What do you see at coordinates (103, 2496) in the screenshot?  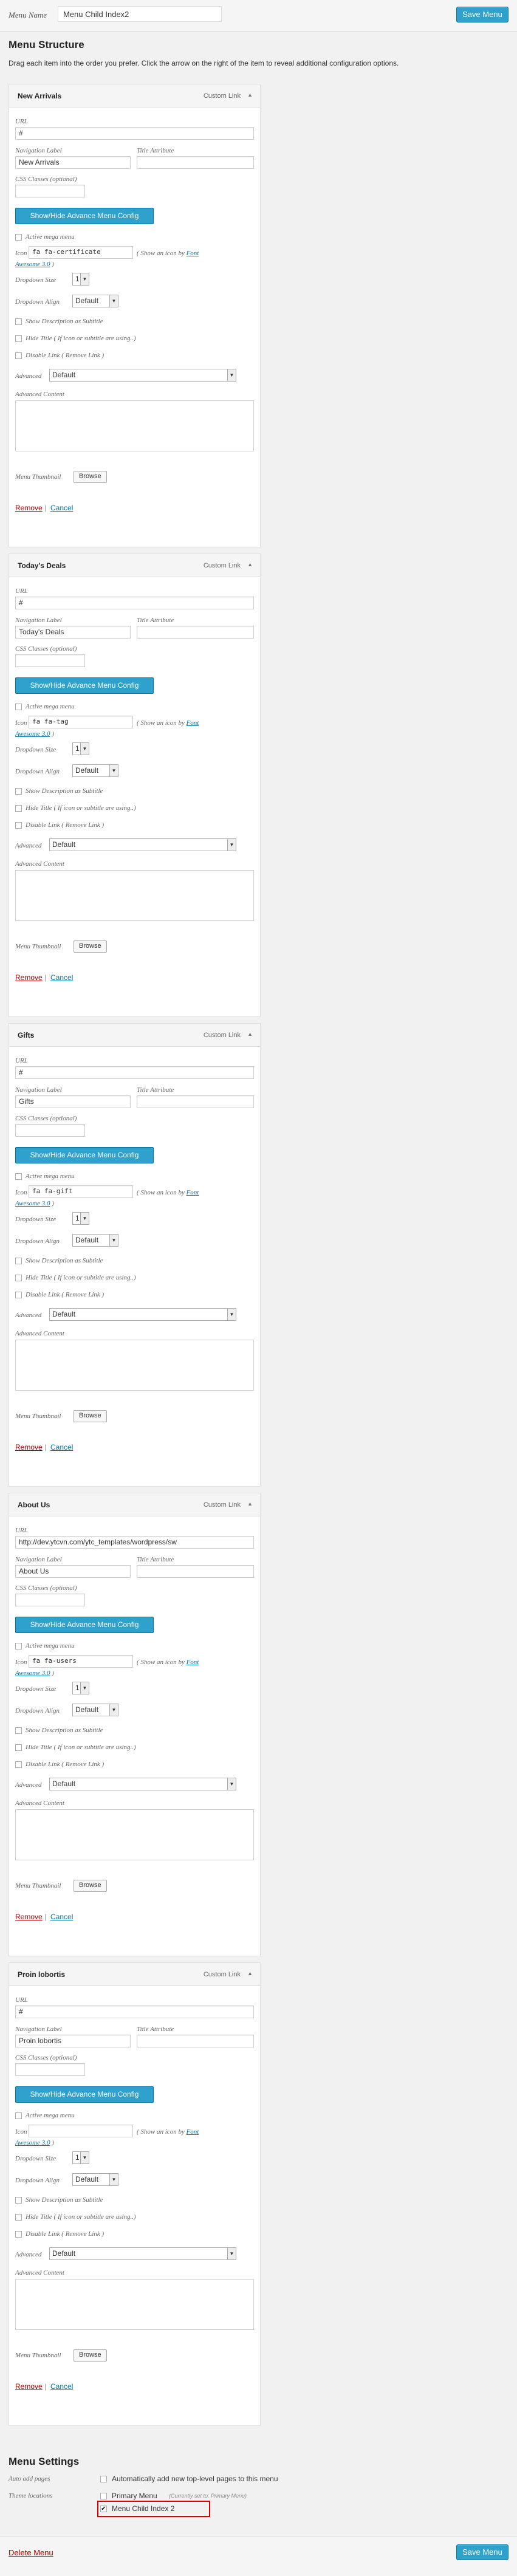 I see `primary-menu-checkbox` at bounding box center [103, 2496].